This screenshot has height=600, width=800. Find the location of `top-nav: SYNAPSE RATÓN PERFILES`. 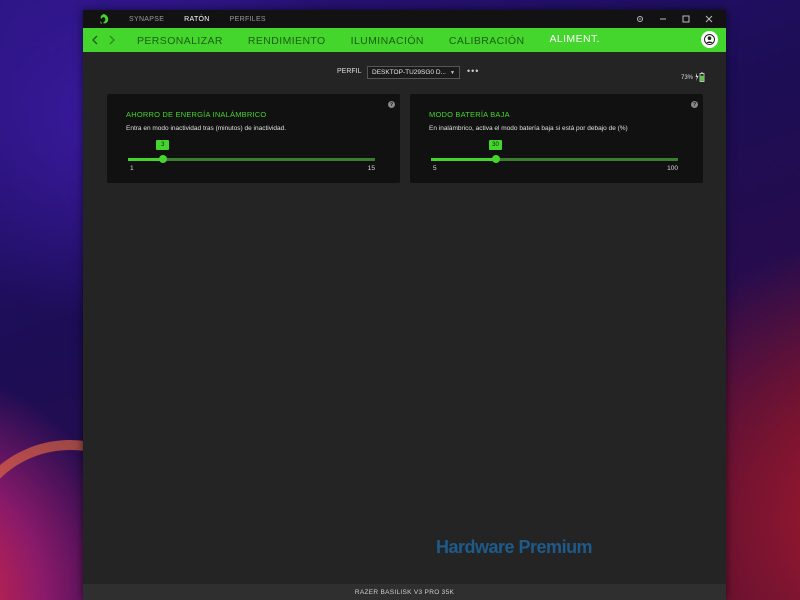

top-nav: SYNAPSE RATÓN PERFILES is located at coordinates (207, 19).